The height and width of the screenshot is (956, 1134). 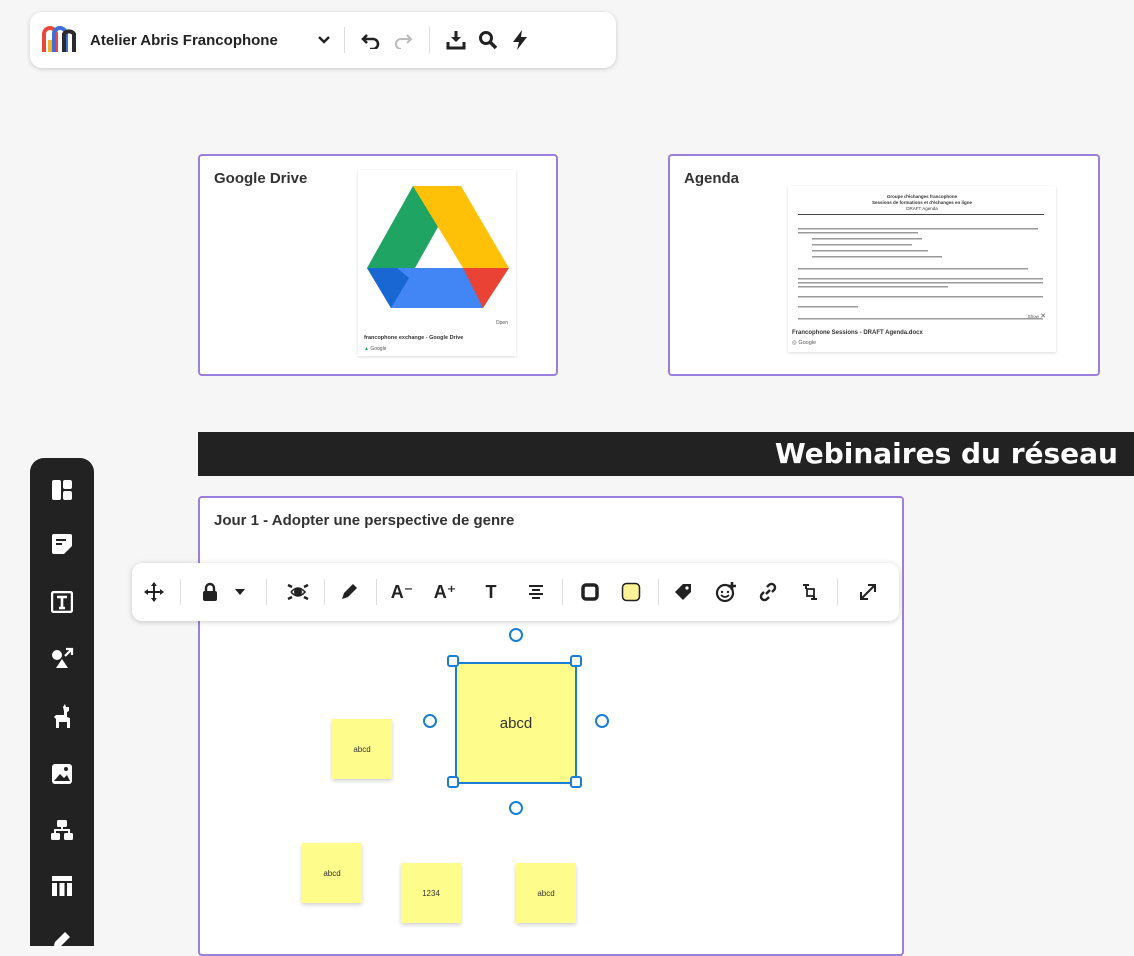 What do you see at coordinates (921, 214) in the screenshot?
I see `doc-rule` at bounding box center [921, 214].